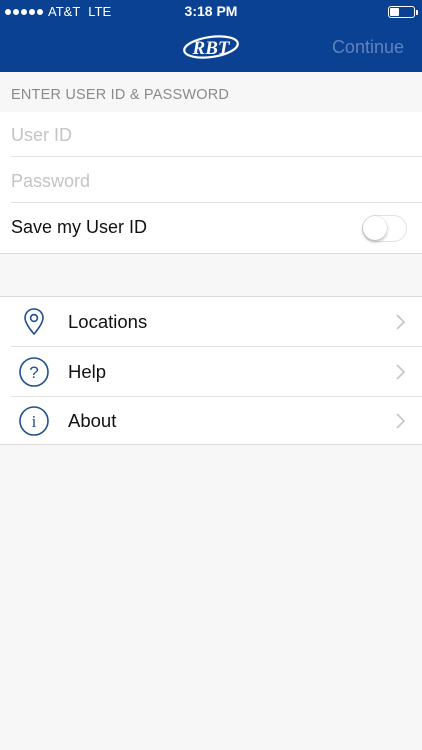  I want to click on user-id-input, so click(211, 135).